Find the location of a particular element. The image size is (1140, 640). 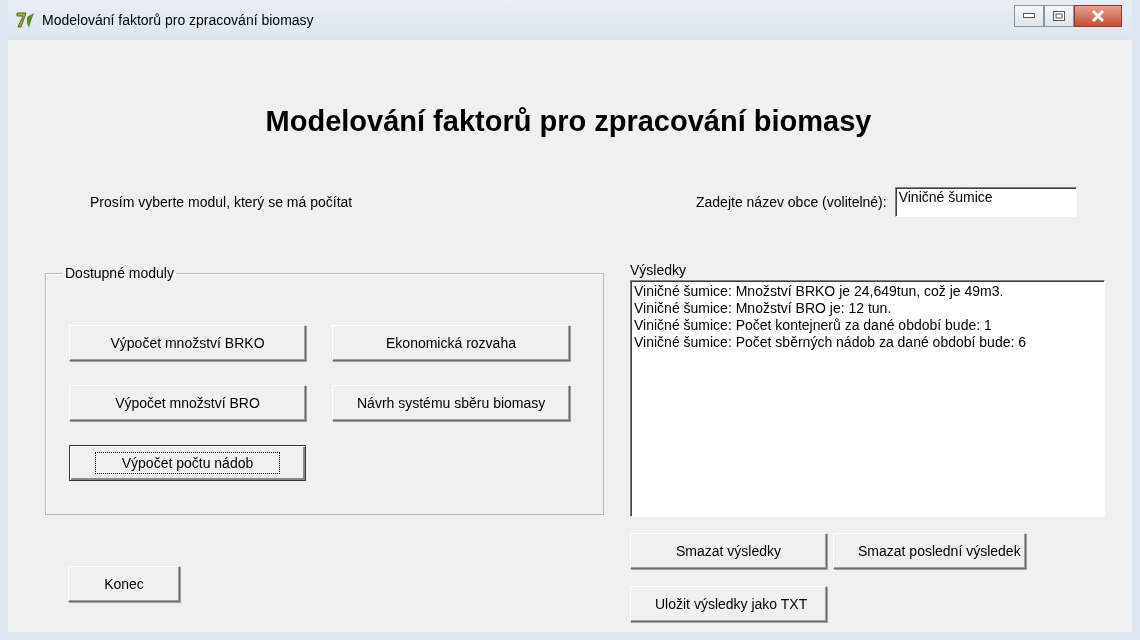

maximize-icon is located at coordinates (1059, 16).